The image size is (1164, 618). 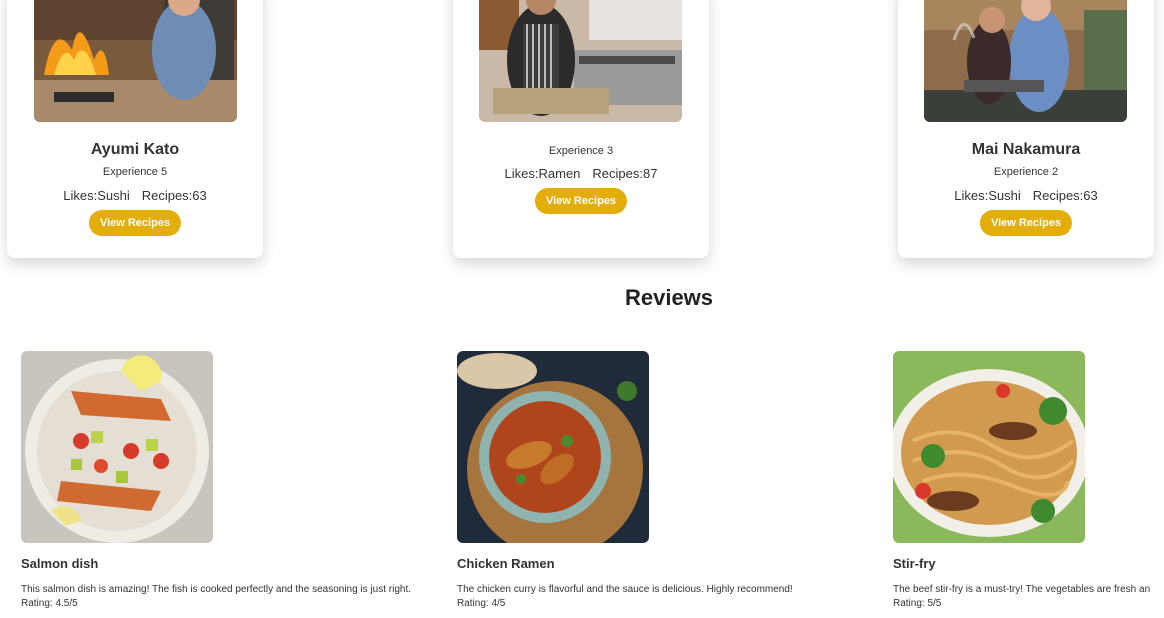 What do you see at coordinates (542, 173) in the screenshot?
I see `chef-likes: Likes:Ramen` at bounding box center [542, 173].